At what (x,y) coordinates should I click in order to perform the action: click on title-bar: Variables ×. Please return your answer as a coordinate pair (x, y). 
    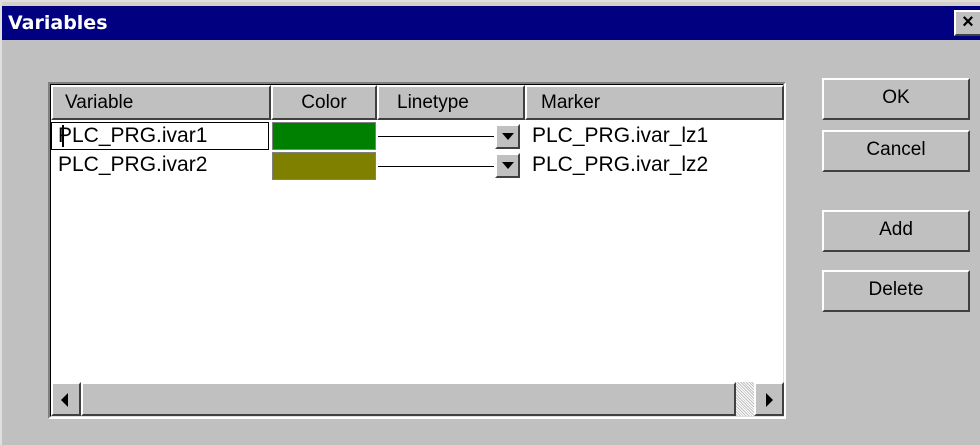
    Looking at the image, I should click on (491, 23).